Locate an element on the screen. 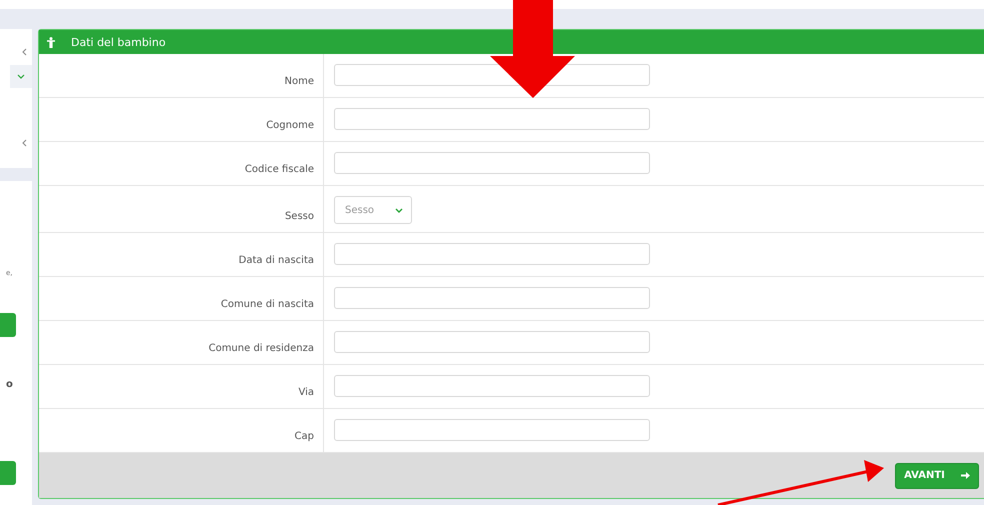  field-label: Codice fiscale is located at coordinates (279, 169).